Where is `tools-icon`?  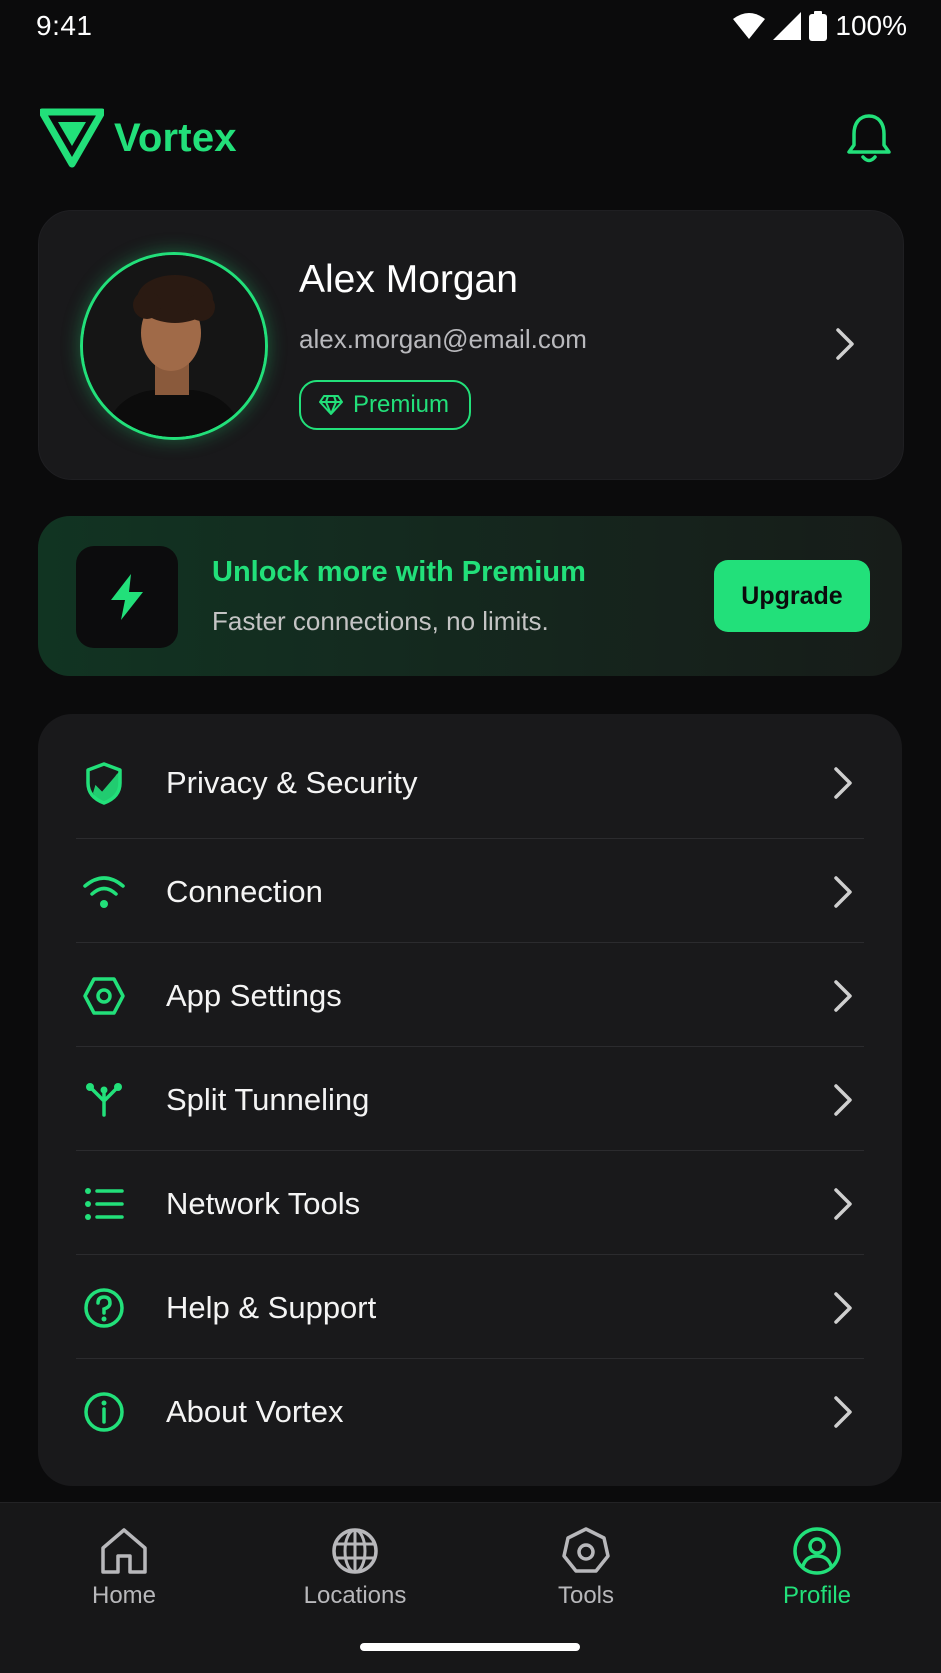
tools-icon is located at coordinates (586, 1550).